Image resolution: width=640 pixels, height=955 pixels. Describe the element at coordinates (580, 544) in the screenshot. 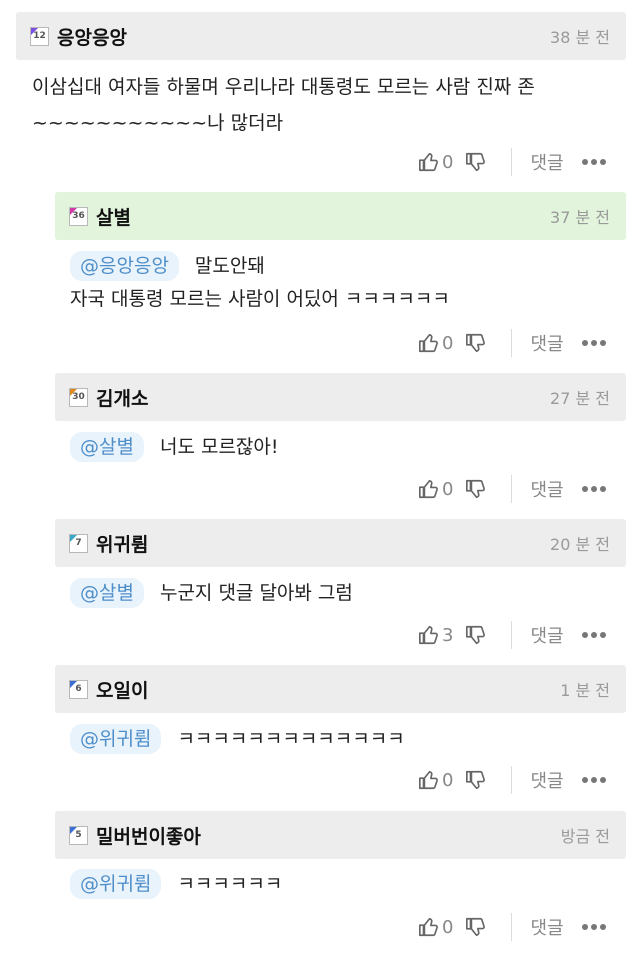

I see `comment-time: 20 분 전` at that location.